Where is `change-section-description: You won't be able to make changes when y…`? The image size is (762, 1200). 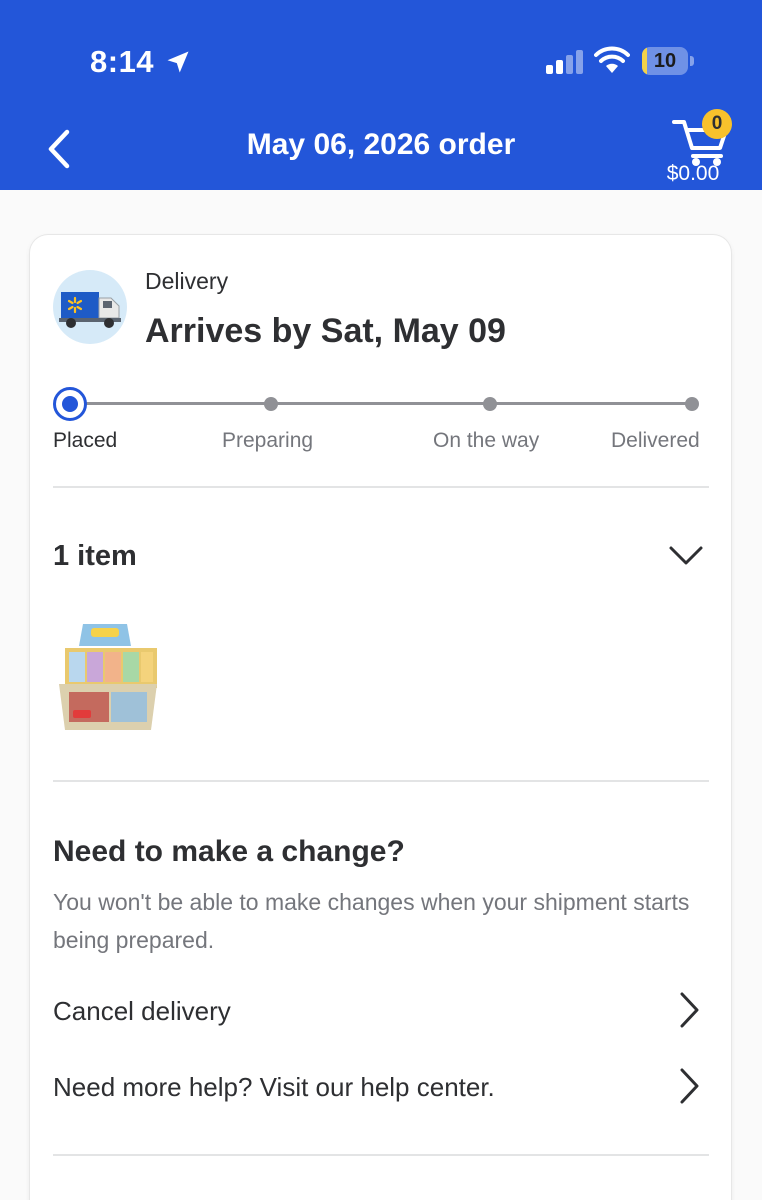 change-section-description: You won't be able to make changes when y… is located at coordinates (371, 921).